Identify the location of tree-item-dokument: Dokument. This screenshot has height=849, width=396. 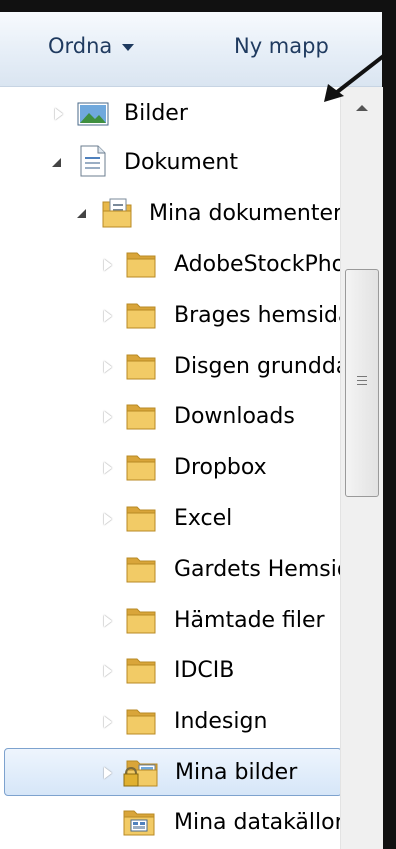
(170, 163).